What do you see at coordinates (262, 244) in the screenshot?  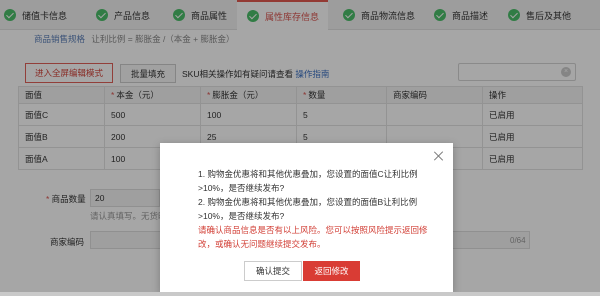 I see `warning-line: 改，或确认无问题继续提交发布。` at bounding box center [262, 244].